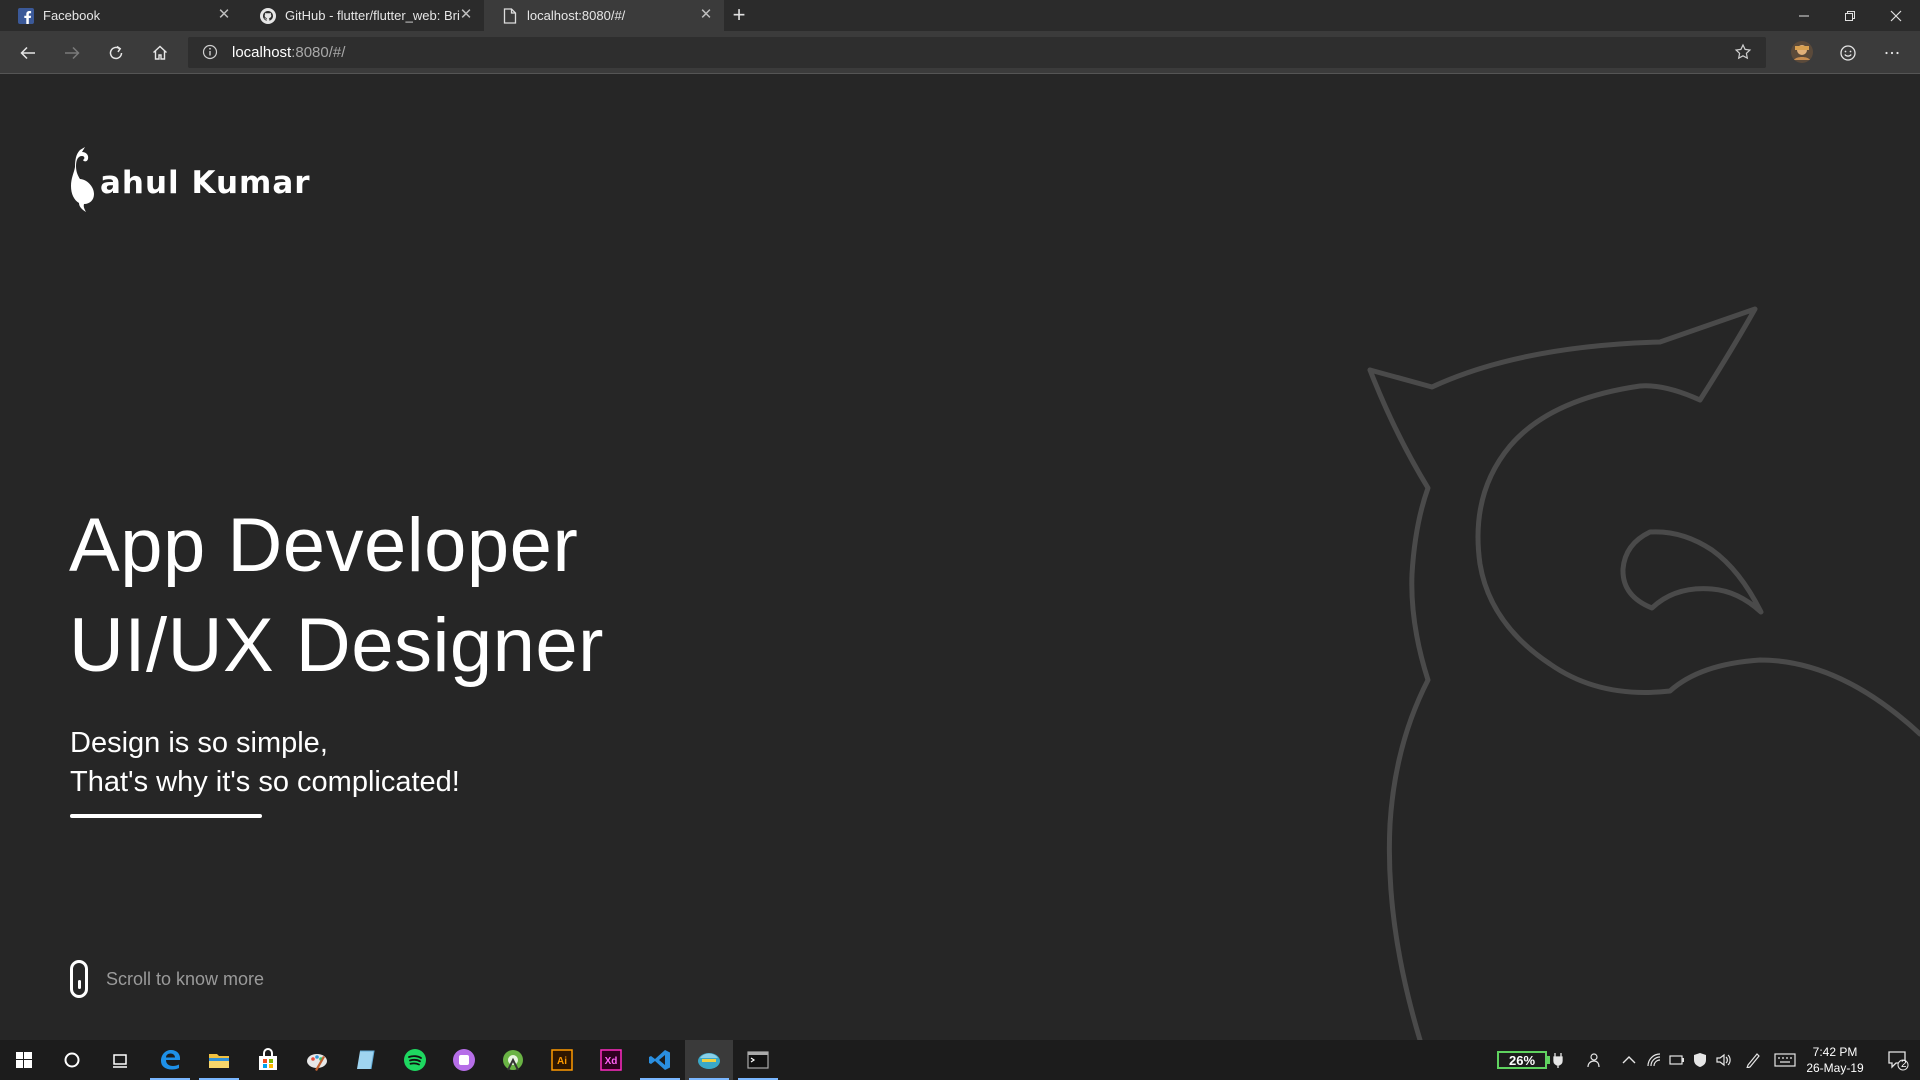  I want to click on start-button, so click(24, 1060).